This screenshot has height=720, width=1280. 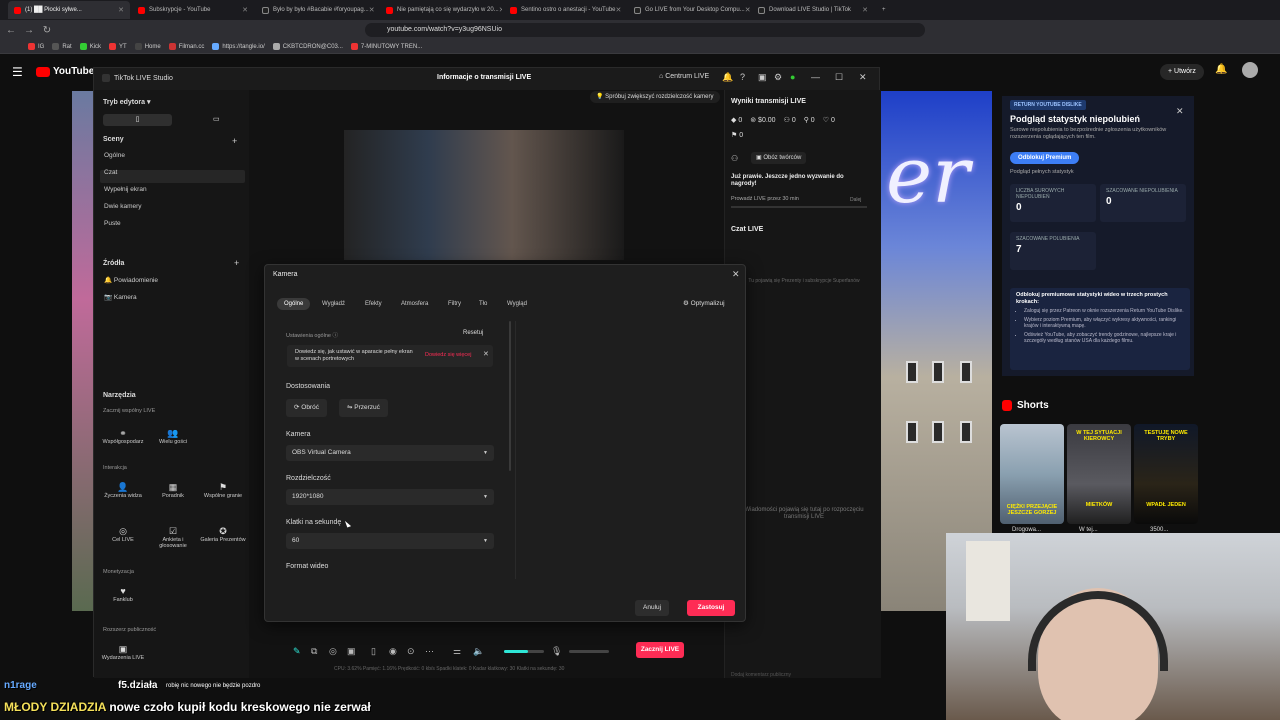 What do you see at coordinates (517, 304) in the screenshot?
I see `tab-appearance: Wygląd` at bounding box center [517, 304].